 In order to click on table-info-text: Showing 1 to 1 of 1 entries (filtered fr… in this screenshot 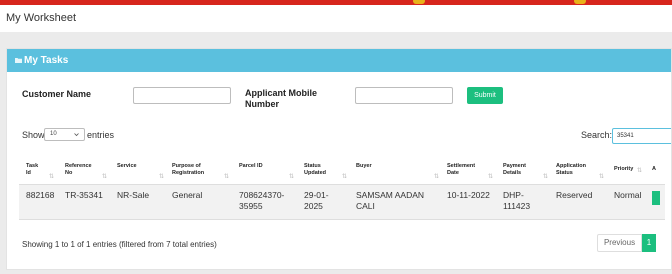, I will do `click(119, 244)`.